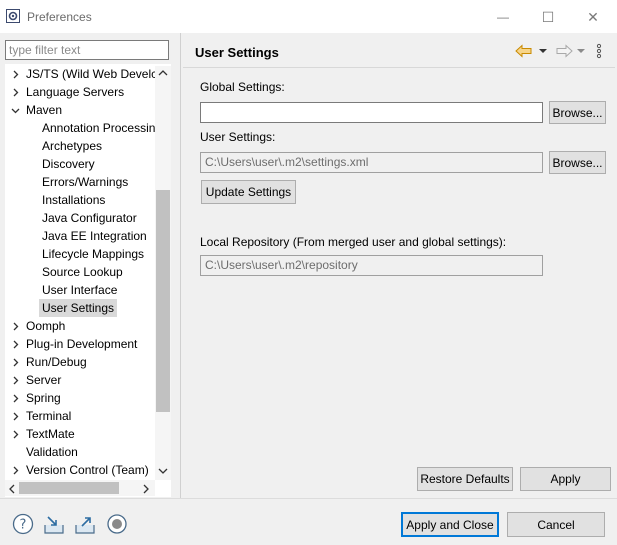 The image size is (617, 545). I want to click on tree-item-label: Spring, so click(43, 398).